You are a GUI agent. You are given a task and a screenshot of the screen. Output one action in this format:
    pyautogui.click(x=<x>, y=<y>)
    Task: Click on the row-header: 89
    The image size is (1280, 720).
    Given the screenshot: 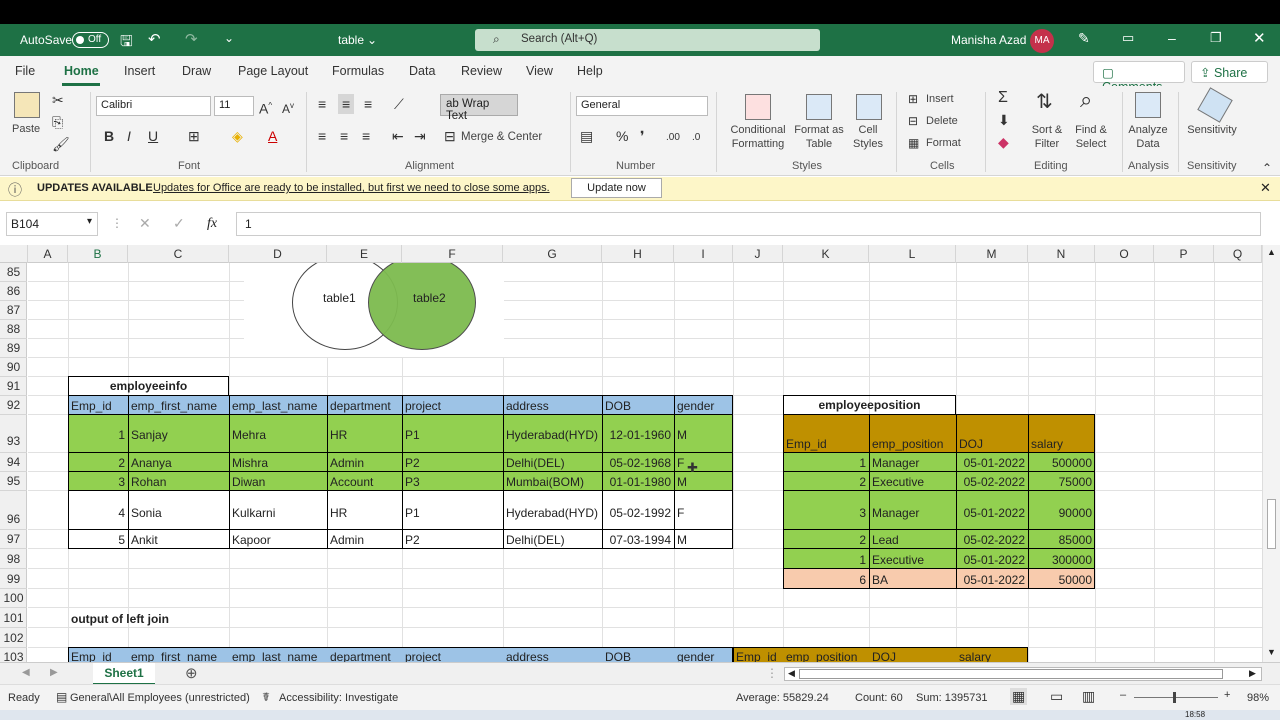 What is the action you would take?
    pyautogui.click(x=13, y=348)
    